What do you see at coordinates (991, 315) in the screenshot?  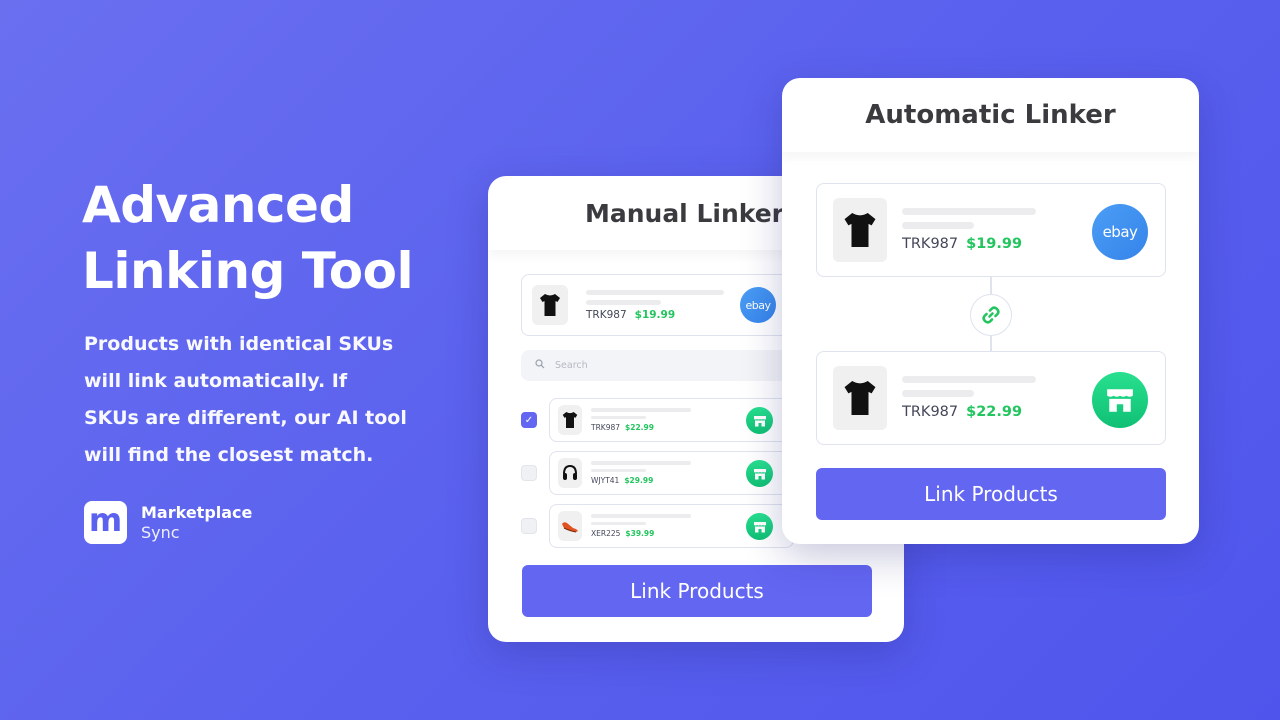 I see `link-icon` at bounding box center [991, 315].